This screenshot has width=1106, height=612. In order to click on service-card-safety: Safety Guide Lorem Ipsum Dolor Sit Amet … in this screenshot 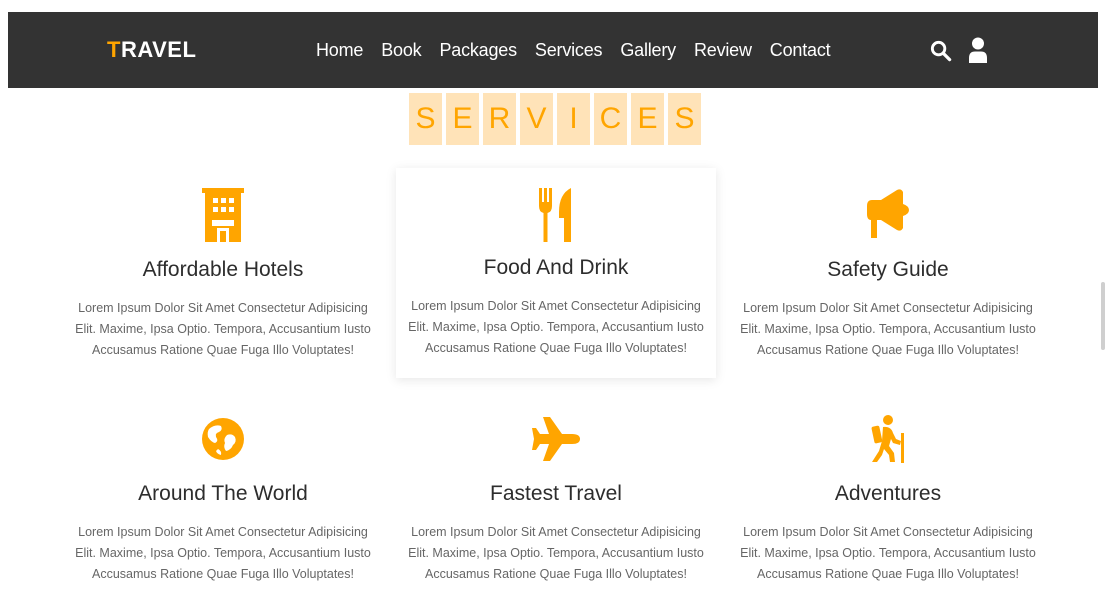, I will do `click(888, 277)`.